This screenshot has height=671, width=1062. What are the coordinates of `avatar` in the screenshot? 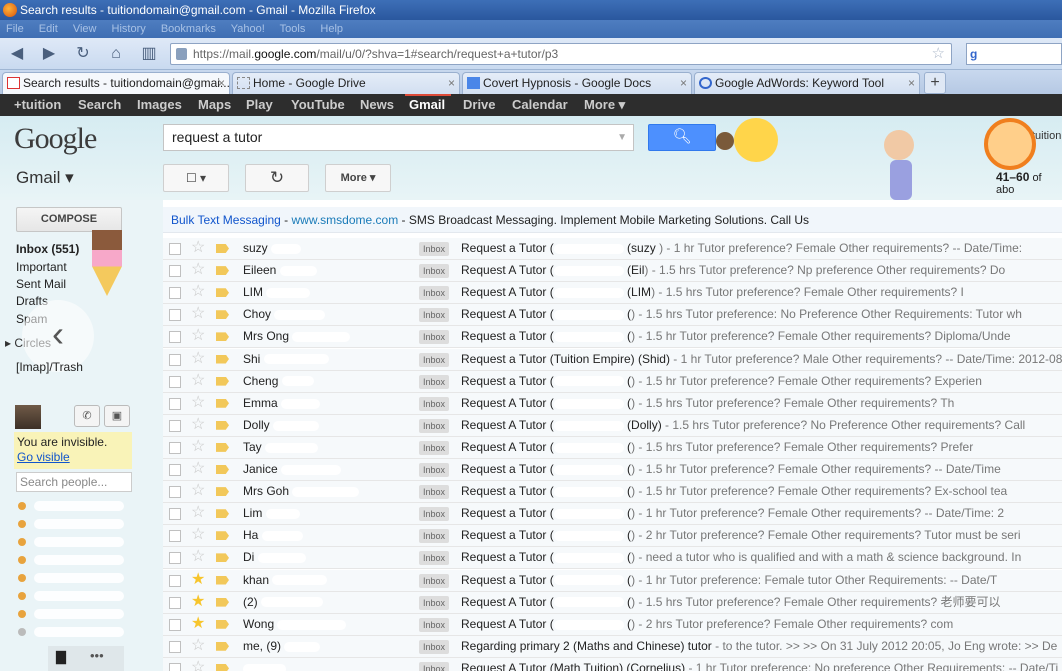 It's located at (28, 417).